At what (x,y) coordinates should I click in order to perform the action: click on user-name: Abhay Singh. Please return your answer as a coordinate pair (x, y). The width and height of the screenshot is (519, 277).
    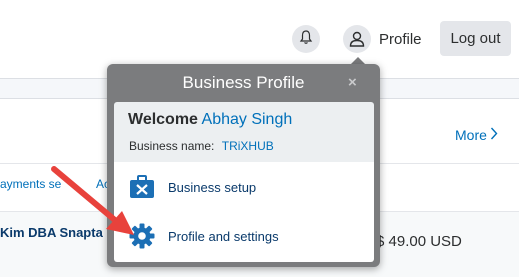
    Looking at the image, I should click on (247, 119).